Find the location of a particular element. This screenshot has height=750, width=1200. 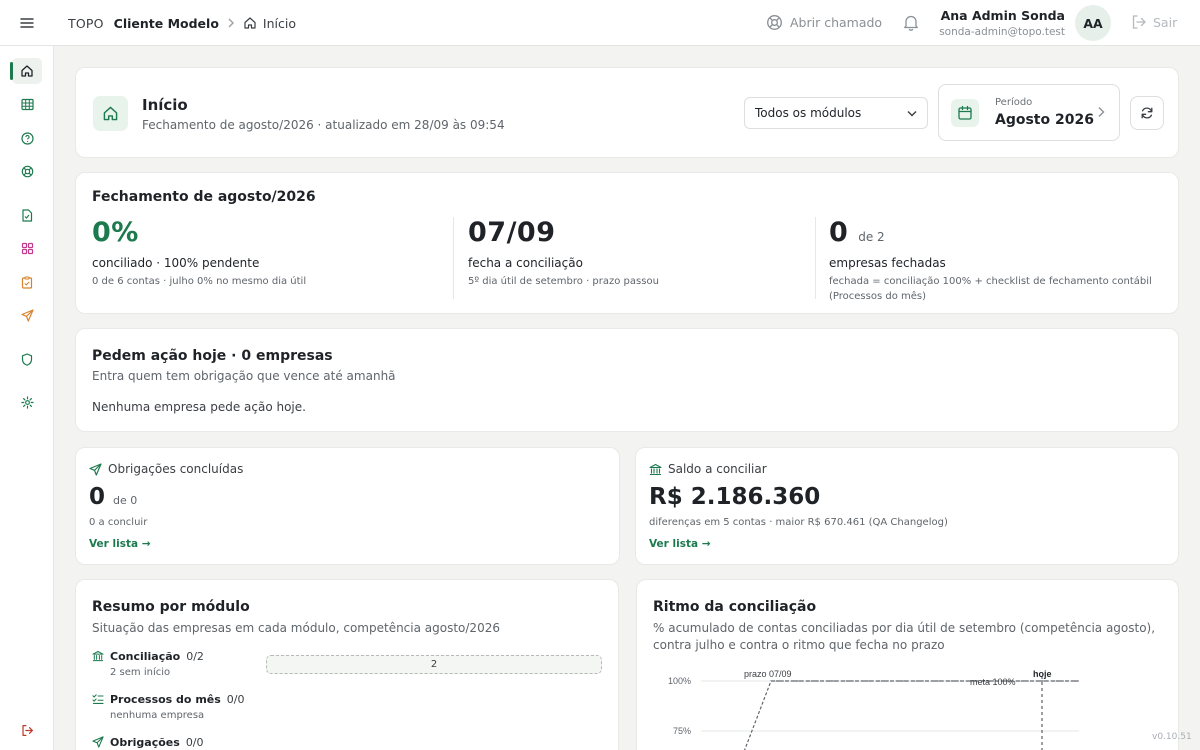

kpi-value-of: de 2 is located at coordinates (871, 237).